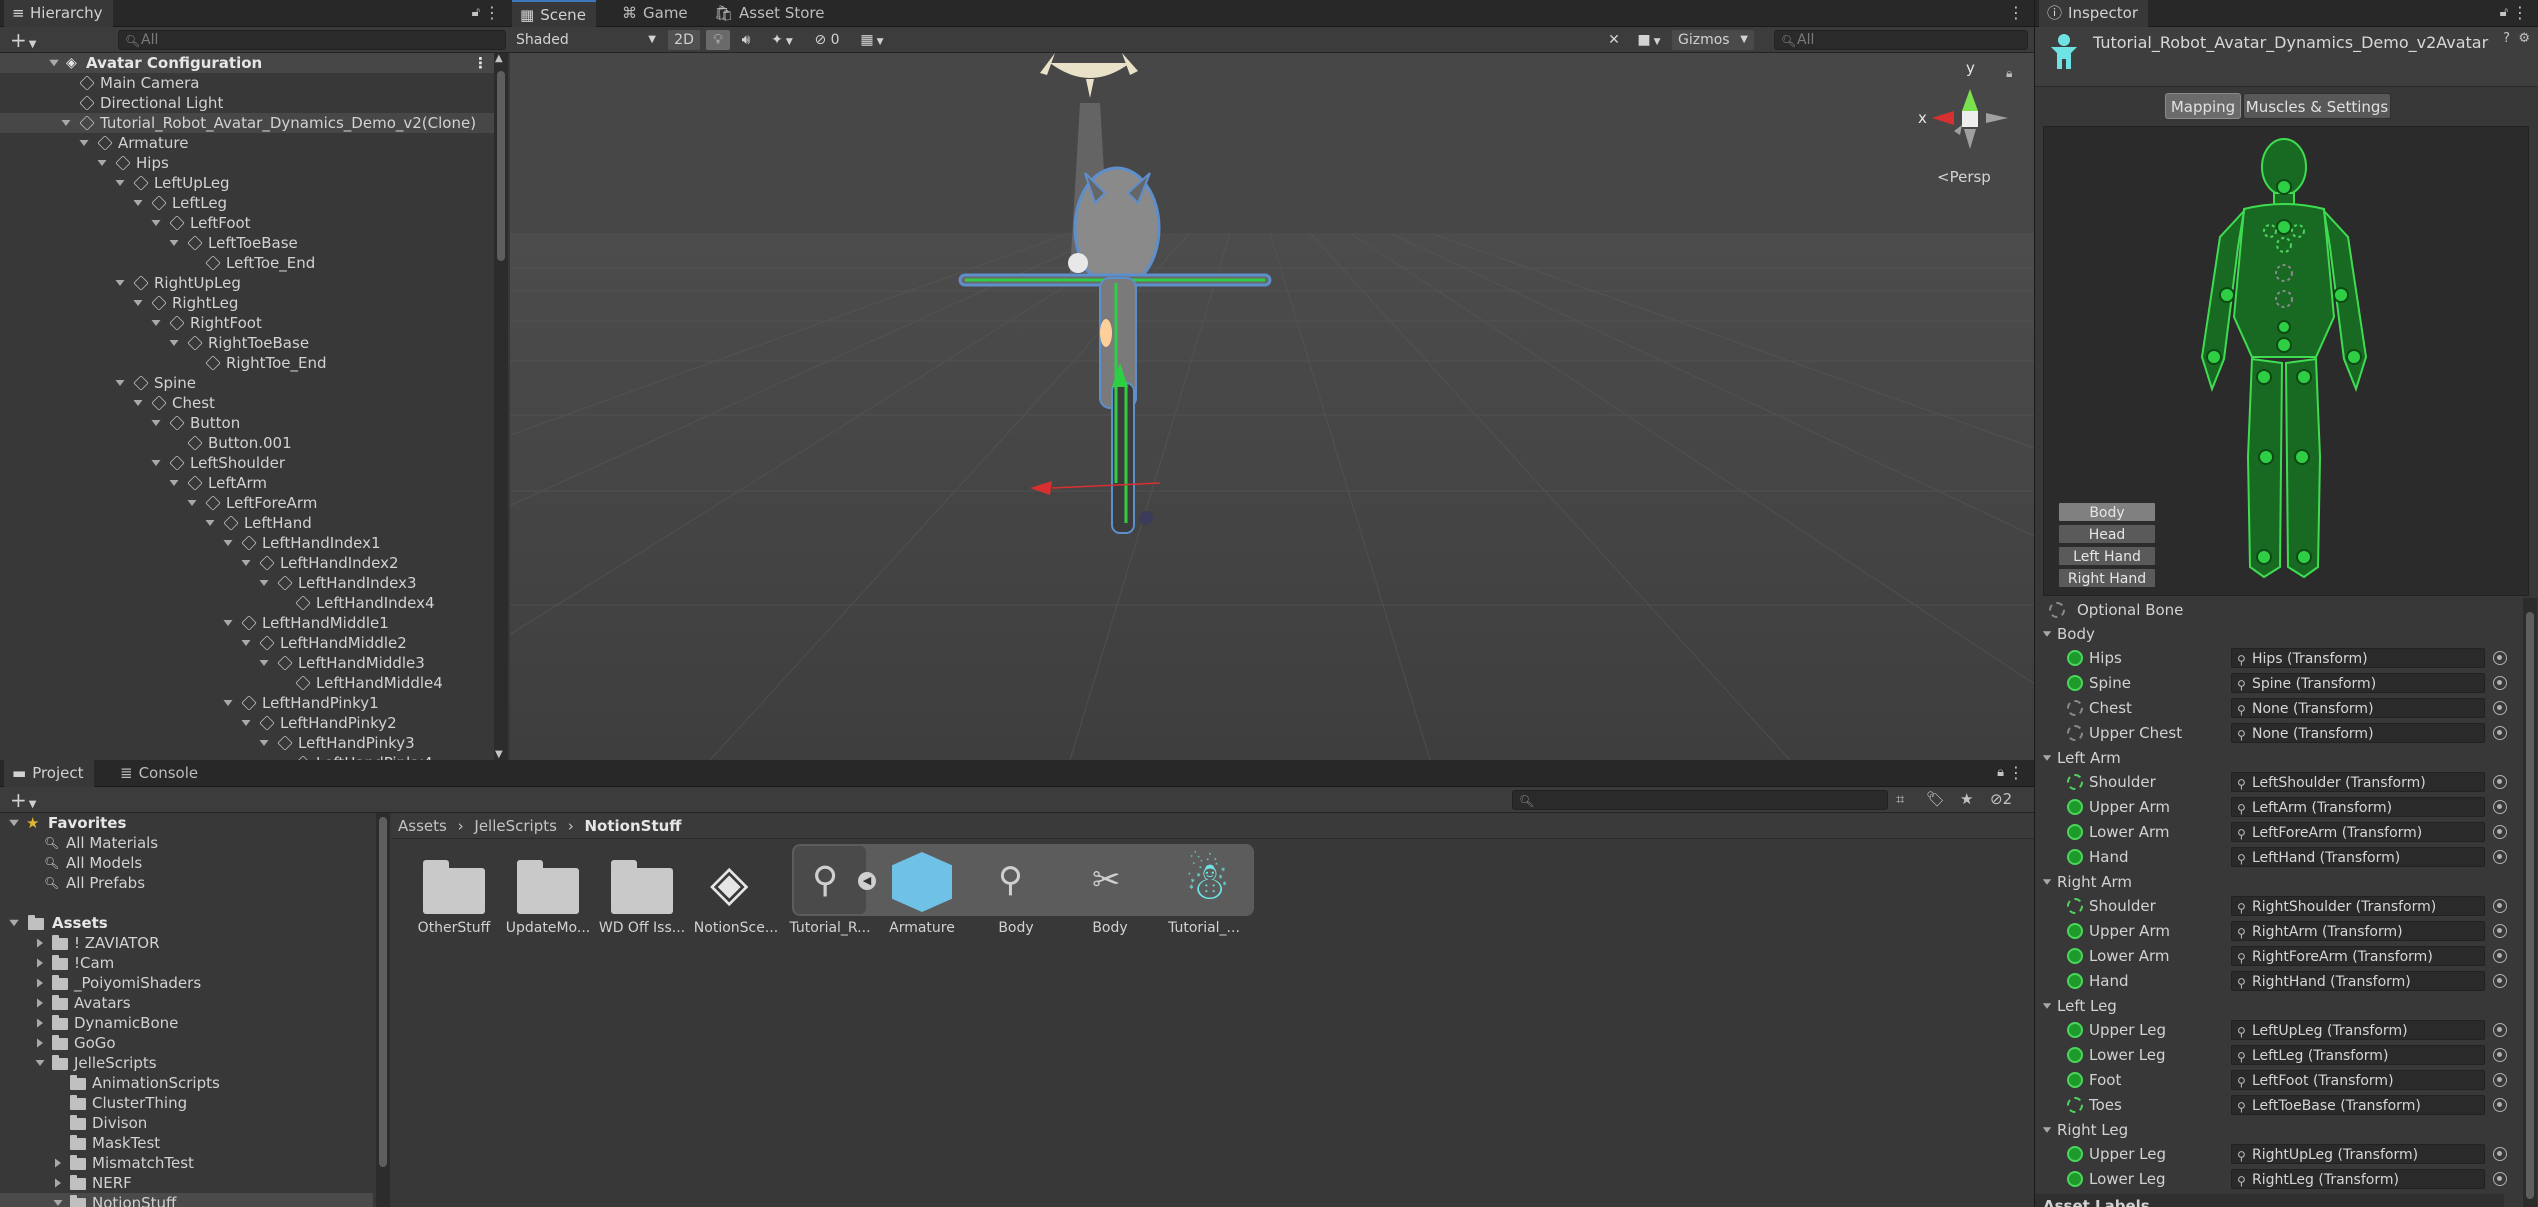 The height and width of the screenshot is (1207, 2538). I want to click on project-folder-item: ClusterThing, so click(186, 1103).